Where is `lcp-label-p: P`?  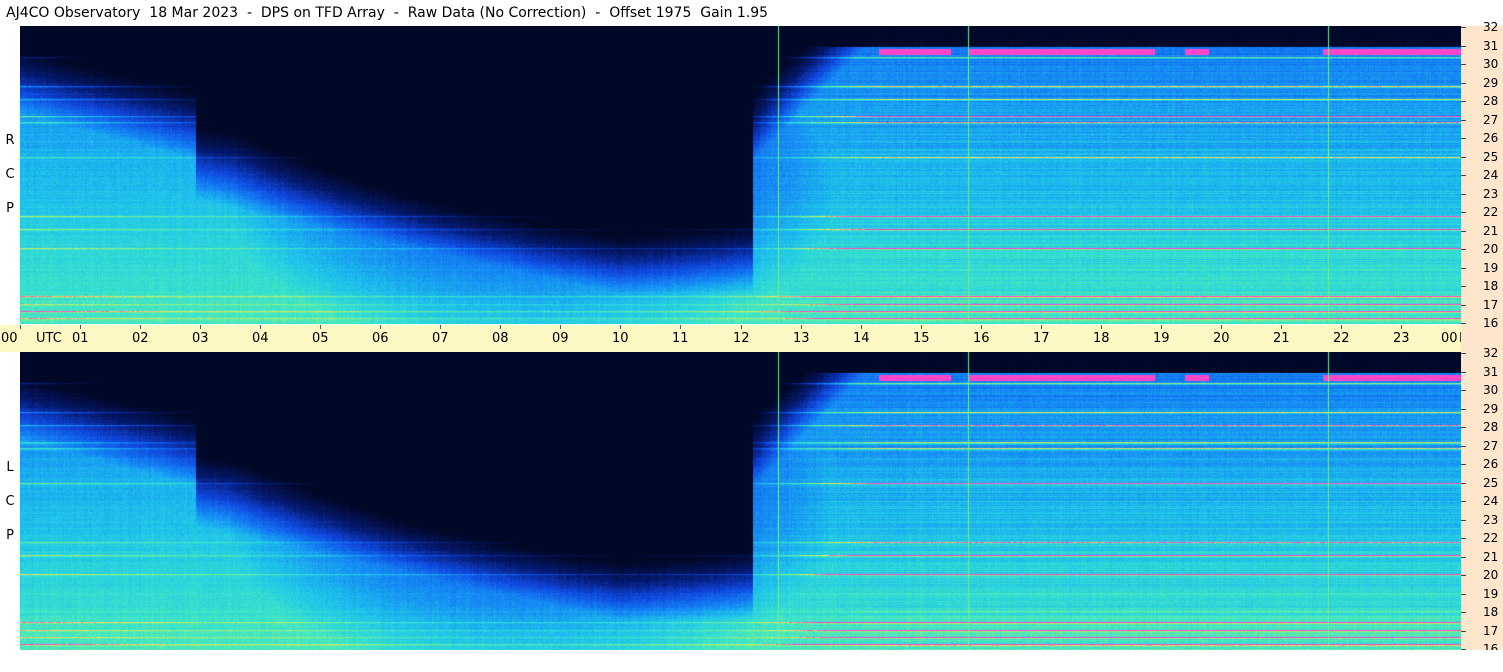
lcp-label-p: P is located at coordinates (10, 535).